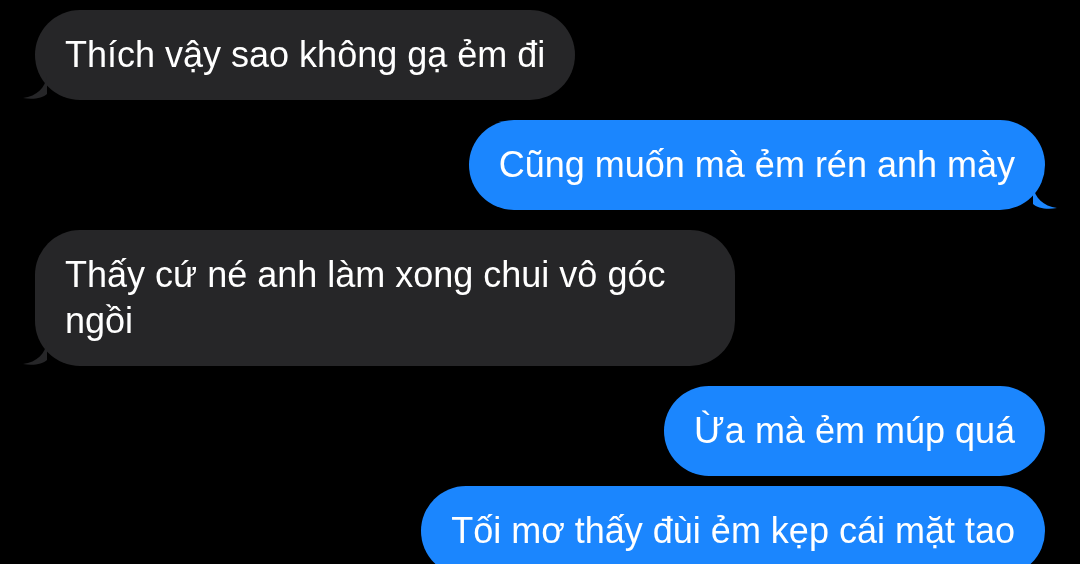 The image size is (1080, 564). What do you see at coordinates (756, 165) in the screenshot?
I see `message-bubble: Cũng muốn mà ẻm rén anh mày` at bounding box center [756, 165].